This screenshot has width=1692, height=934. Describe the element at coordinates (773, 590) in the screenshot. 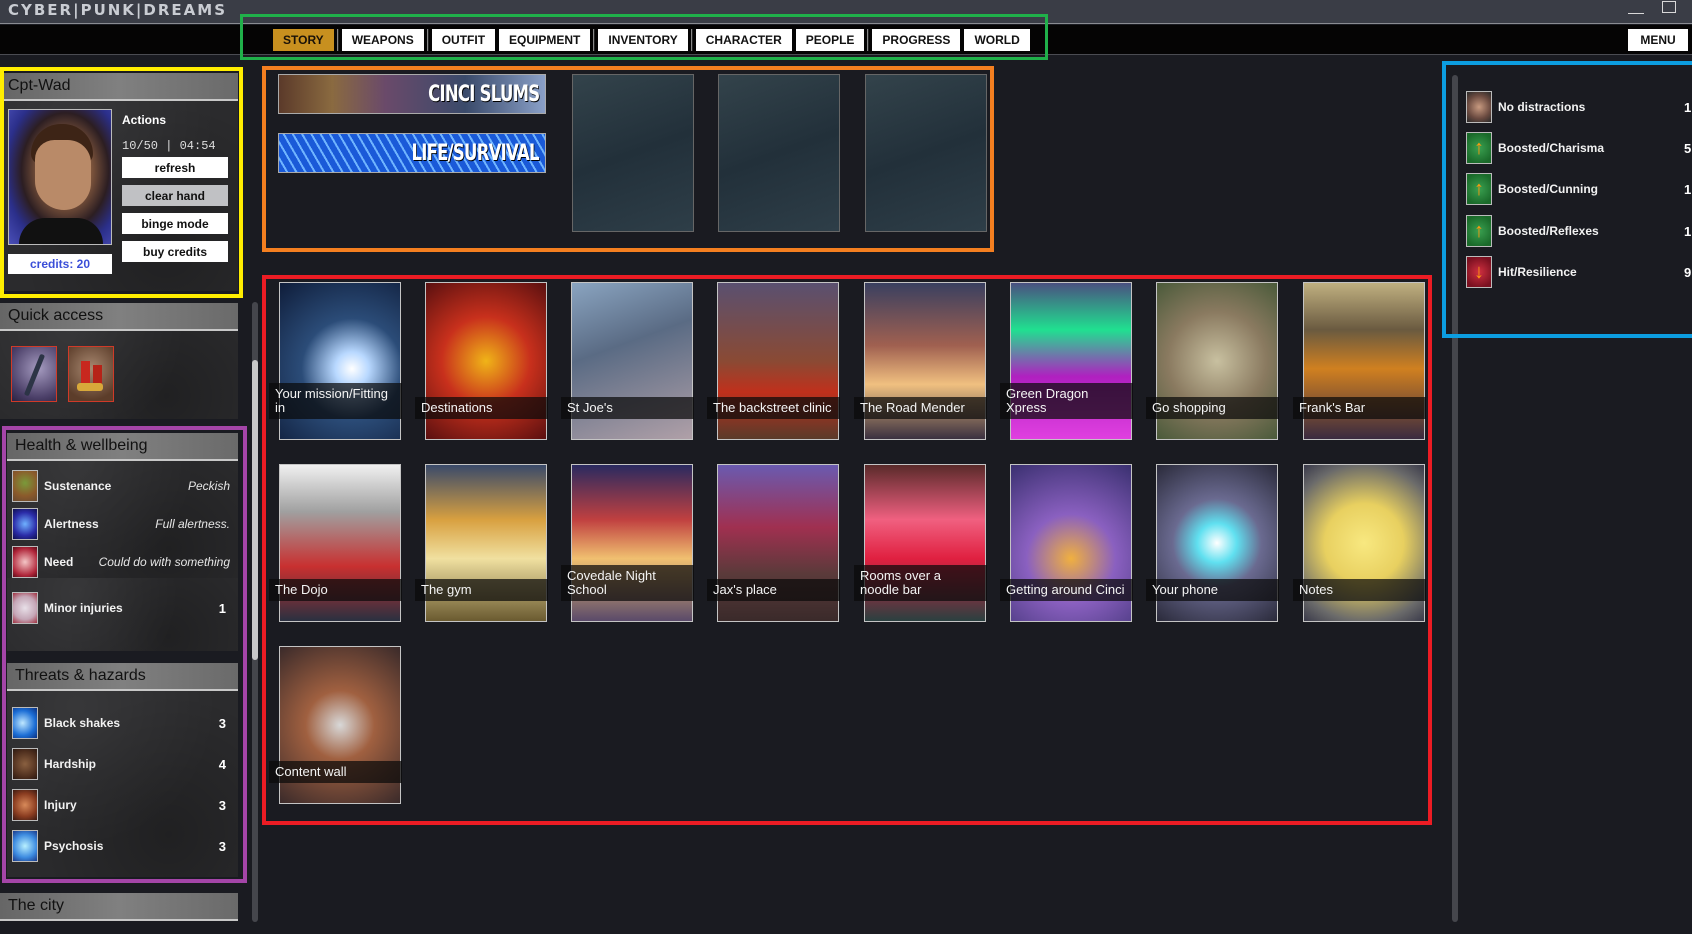

I see `card-label: Jax's place` at that location.